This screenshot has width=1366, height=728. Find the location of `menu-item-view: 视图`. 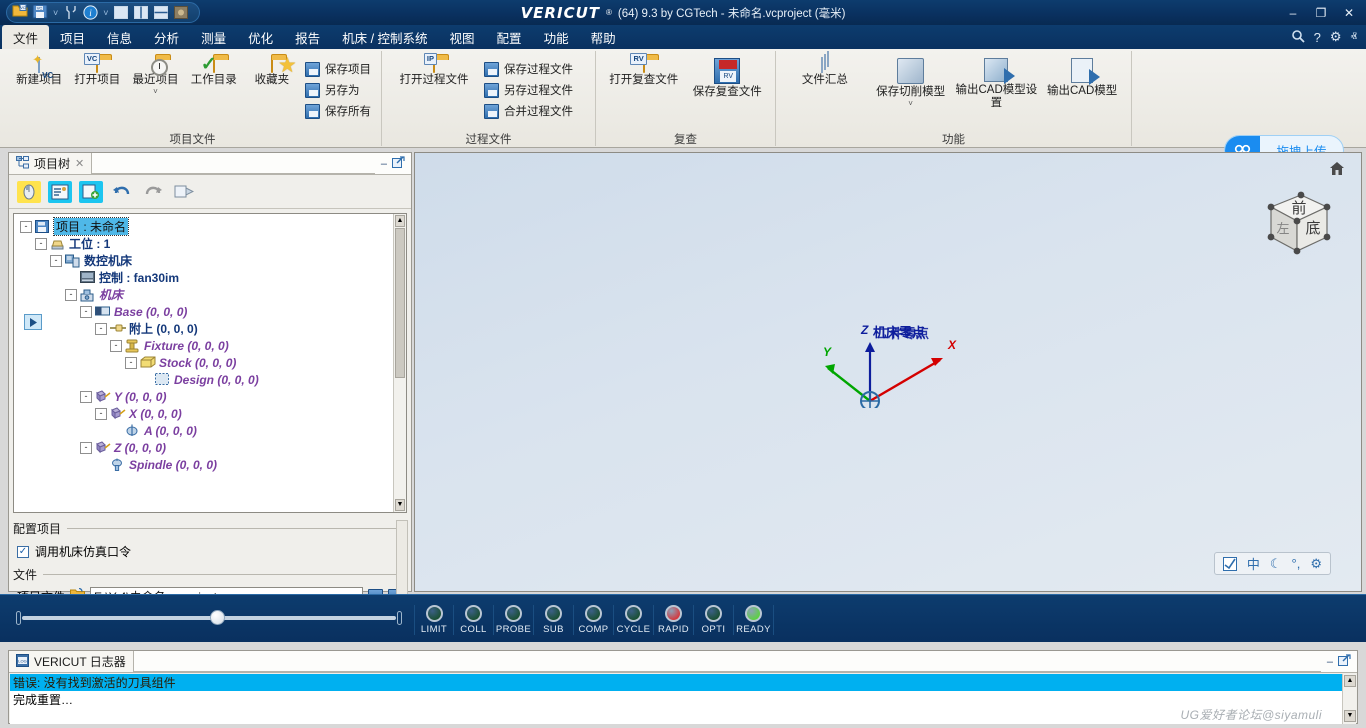

menu-item-view: 视图 is located at coordinates (462, 37).